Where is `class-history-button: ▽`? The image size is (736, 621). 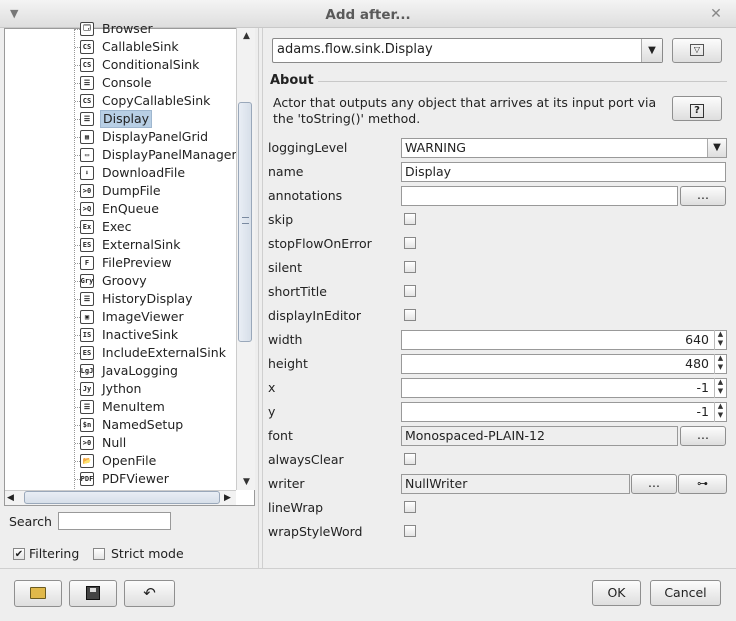
class-history-button: ▽ is located at coordinates (697, 50).